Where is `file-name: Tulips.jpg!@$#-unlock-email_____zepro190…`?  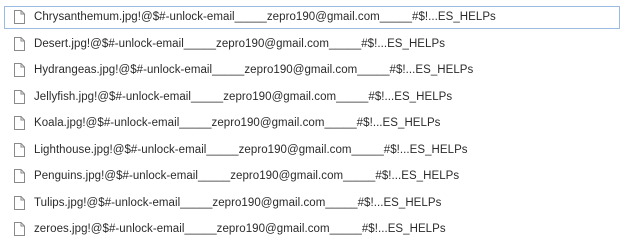
file-name: Tulips.jpg!@$#-unlock-email_____zepro190… is located at coordinates (238, 202).